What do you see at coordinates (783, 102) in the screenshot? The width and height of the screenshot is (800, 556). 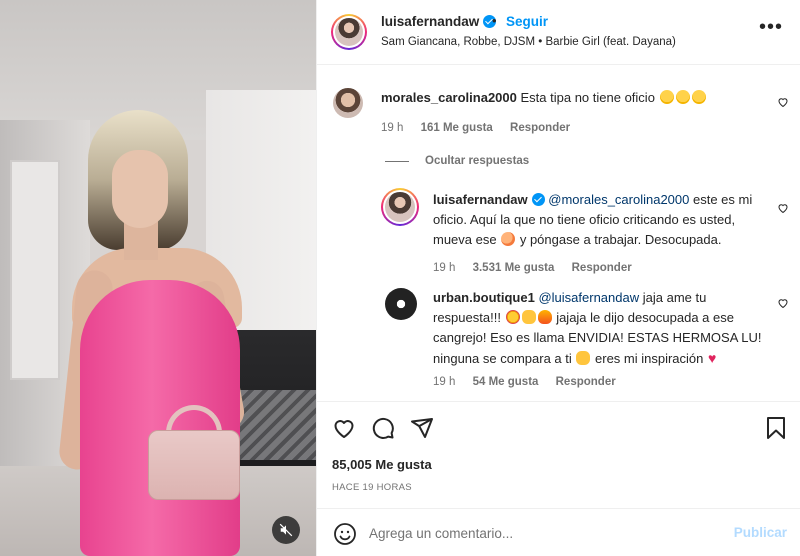 I see `like-comment-heart-icon` at bounding box center [783, 102].